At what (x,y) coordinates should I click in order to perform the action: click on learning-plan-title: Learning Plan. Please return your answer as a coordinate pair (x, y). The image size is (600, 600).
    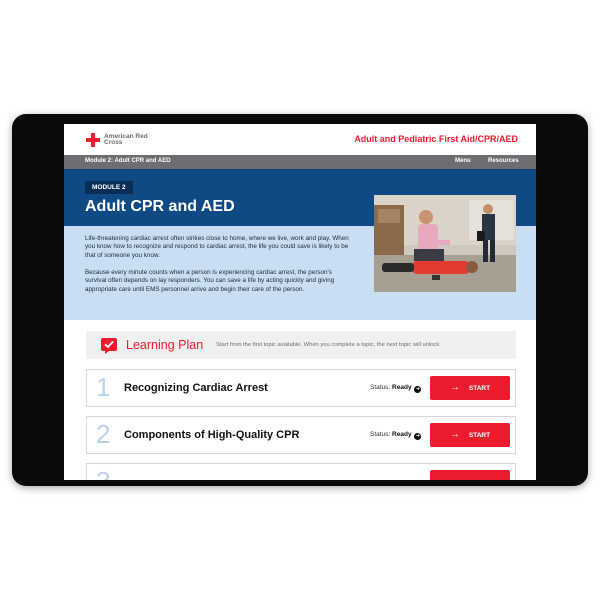
    Looking at the image, I should click on (165, 345).